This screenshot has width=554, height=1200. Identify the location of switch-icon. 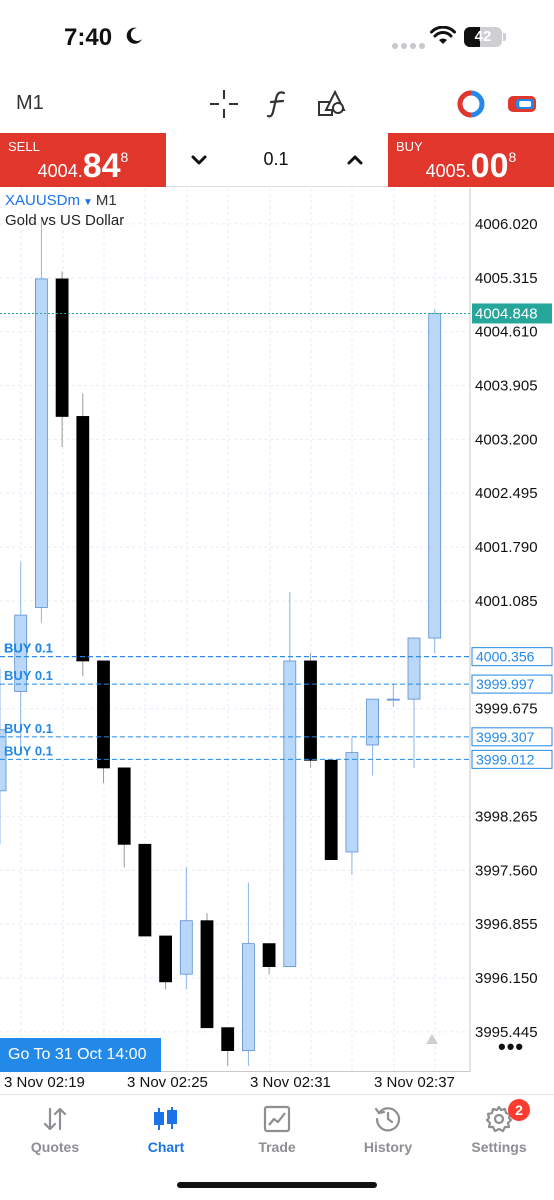
(471, 104).